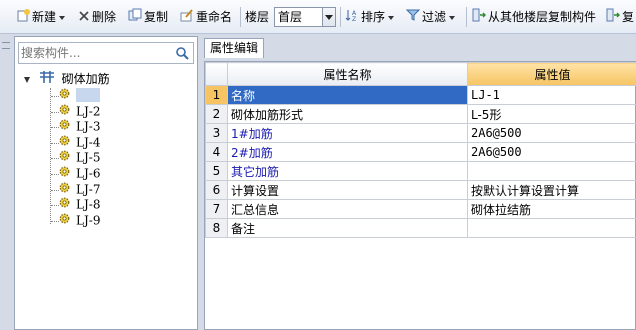  Describe the element at coordinates (347, 209) in the screenshot. I see `property-name-cell: 汇总信息` at that location.